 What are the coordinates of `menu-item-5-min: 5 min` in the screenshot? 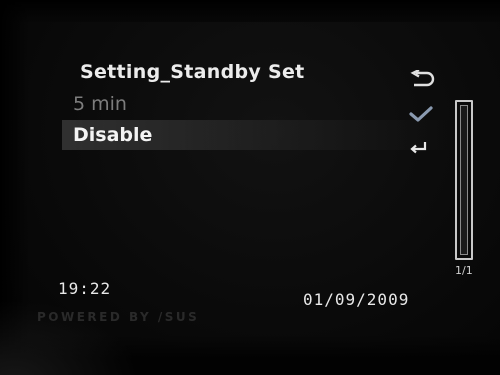 It's located at (257, 104).